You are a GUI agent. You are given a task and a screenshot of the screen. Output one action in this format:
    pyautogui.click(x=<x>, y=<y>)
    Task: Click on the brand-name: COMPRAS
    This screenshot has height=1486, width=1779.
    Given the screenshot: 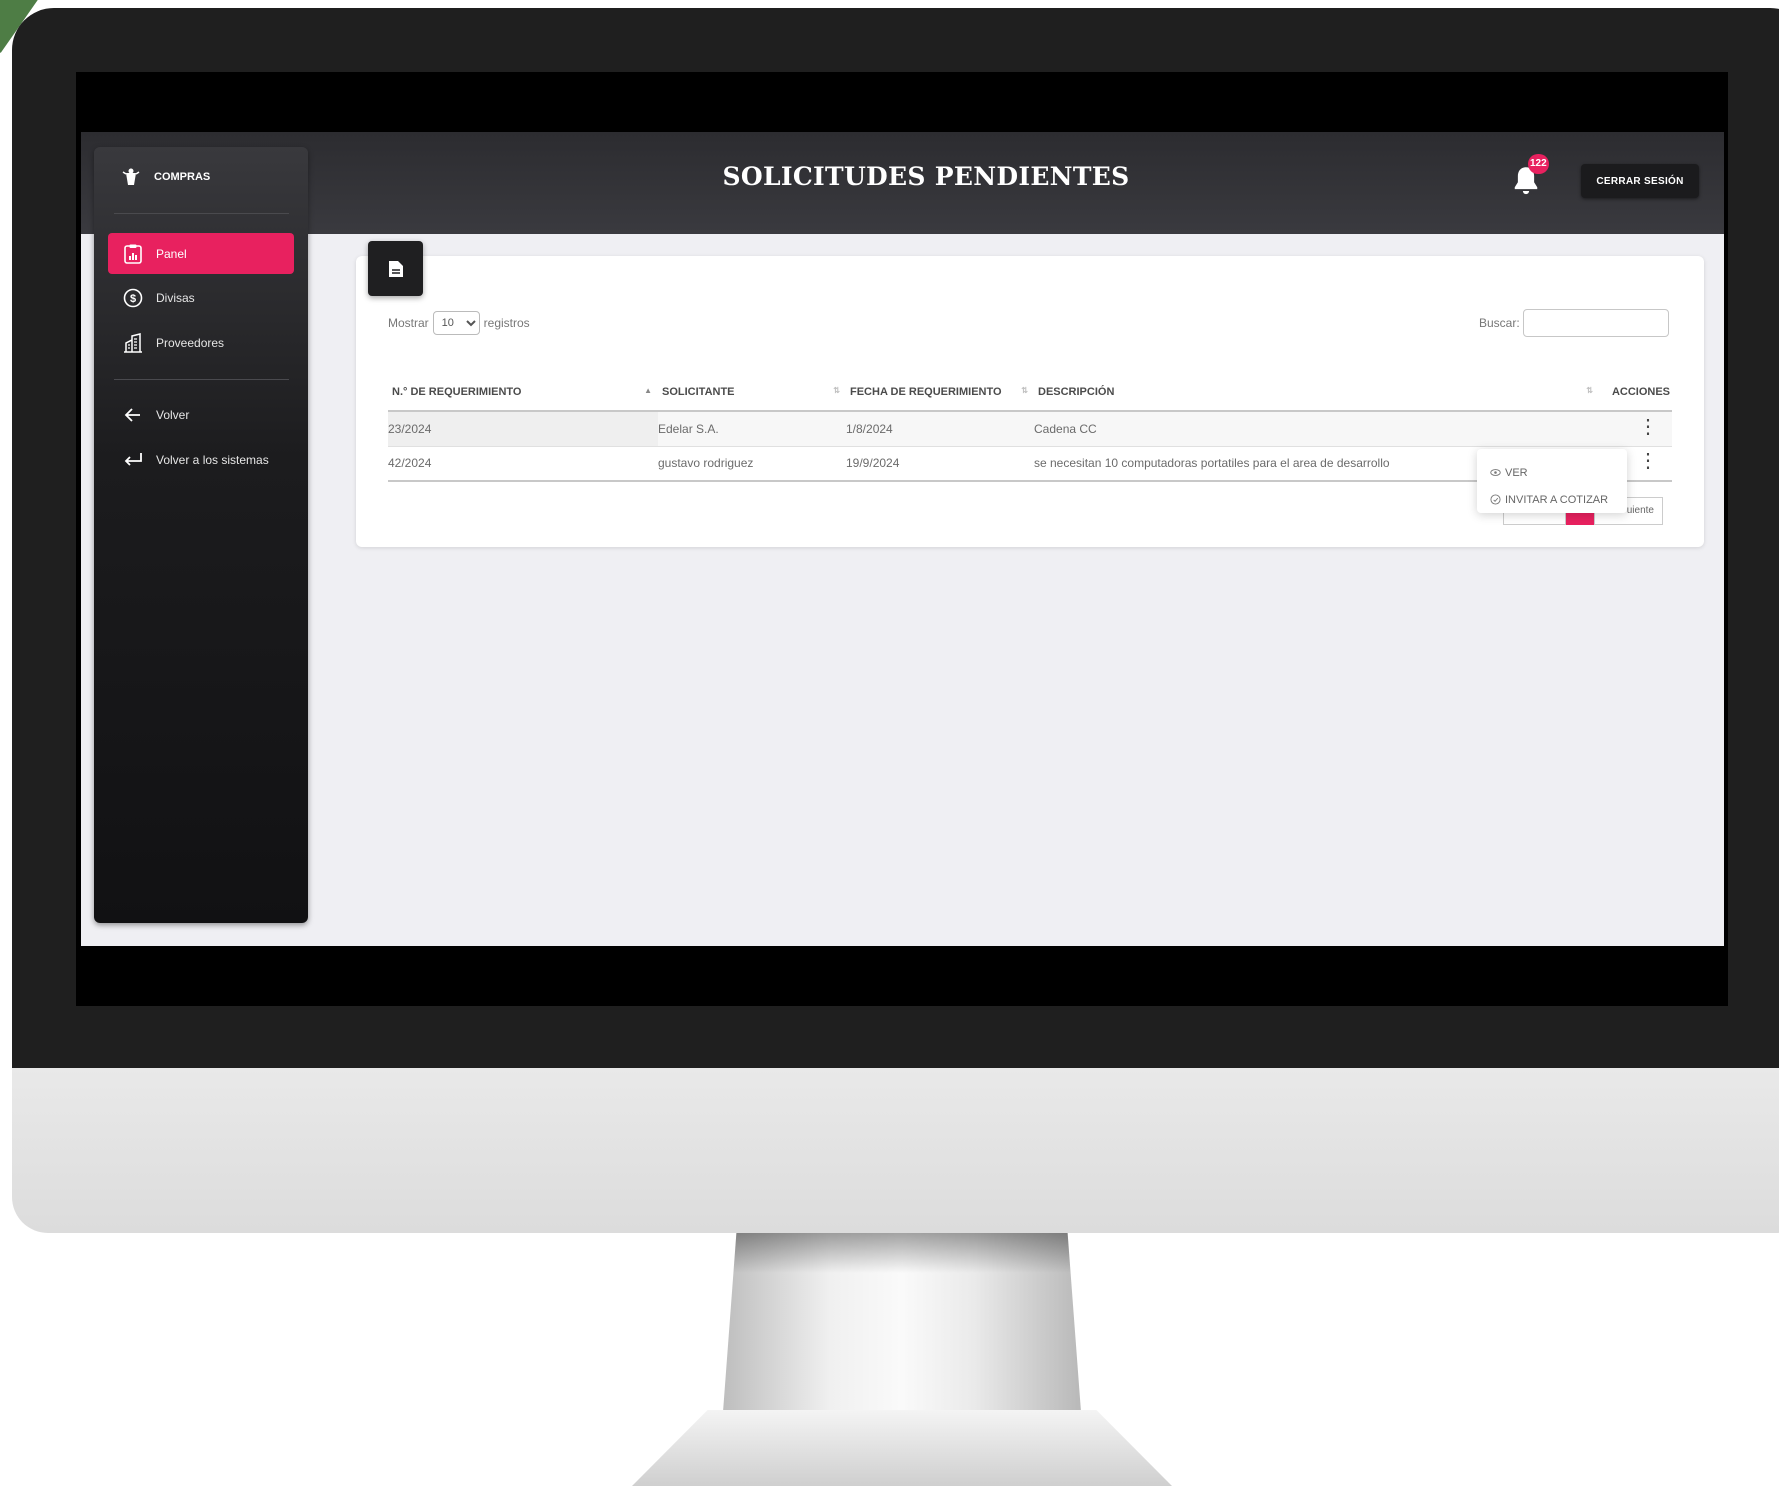 What is the action you would take?
    pyautogui.click(x=182, y=177)
    